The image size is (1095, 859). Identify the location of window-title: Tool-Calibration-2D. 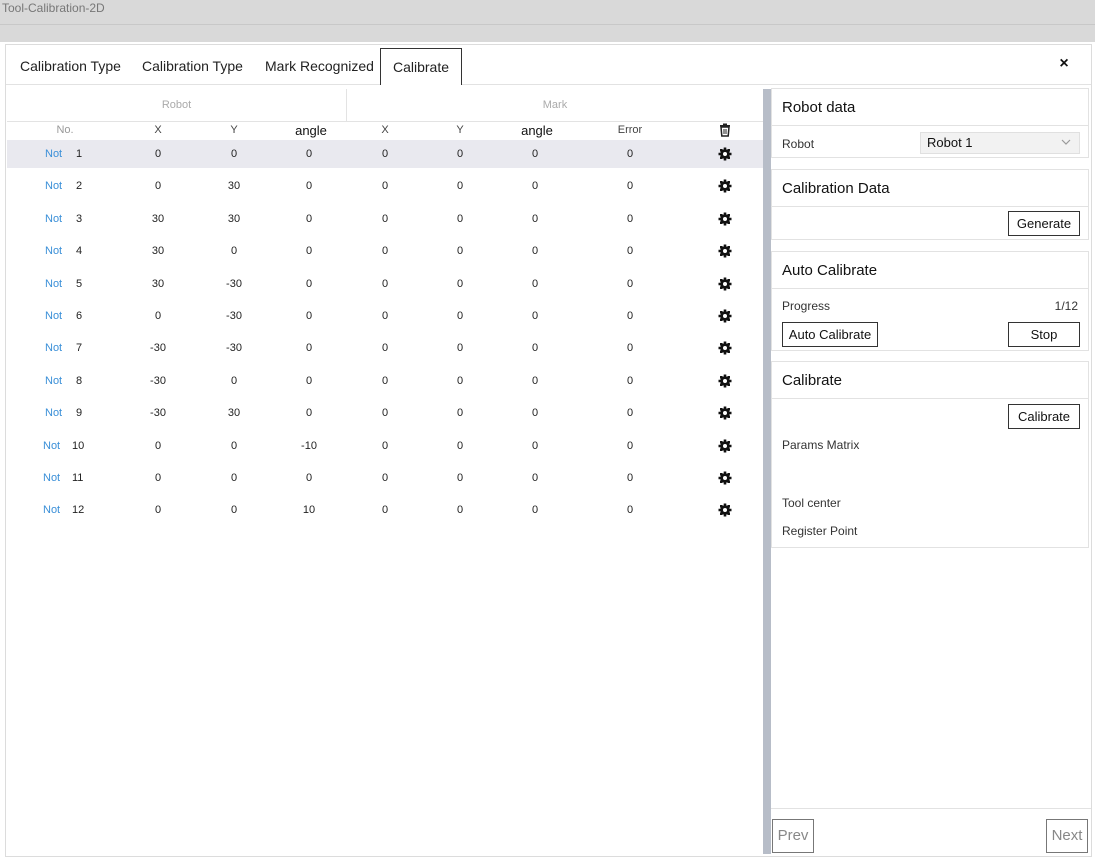
(53, 8).